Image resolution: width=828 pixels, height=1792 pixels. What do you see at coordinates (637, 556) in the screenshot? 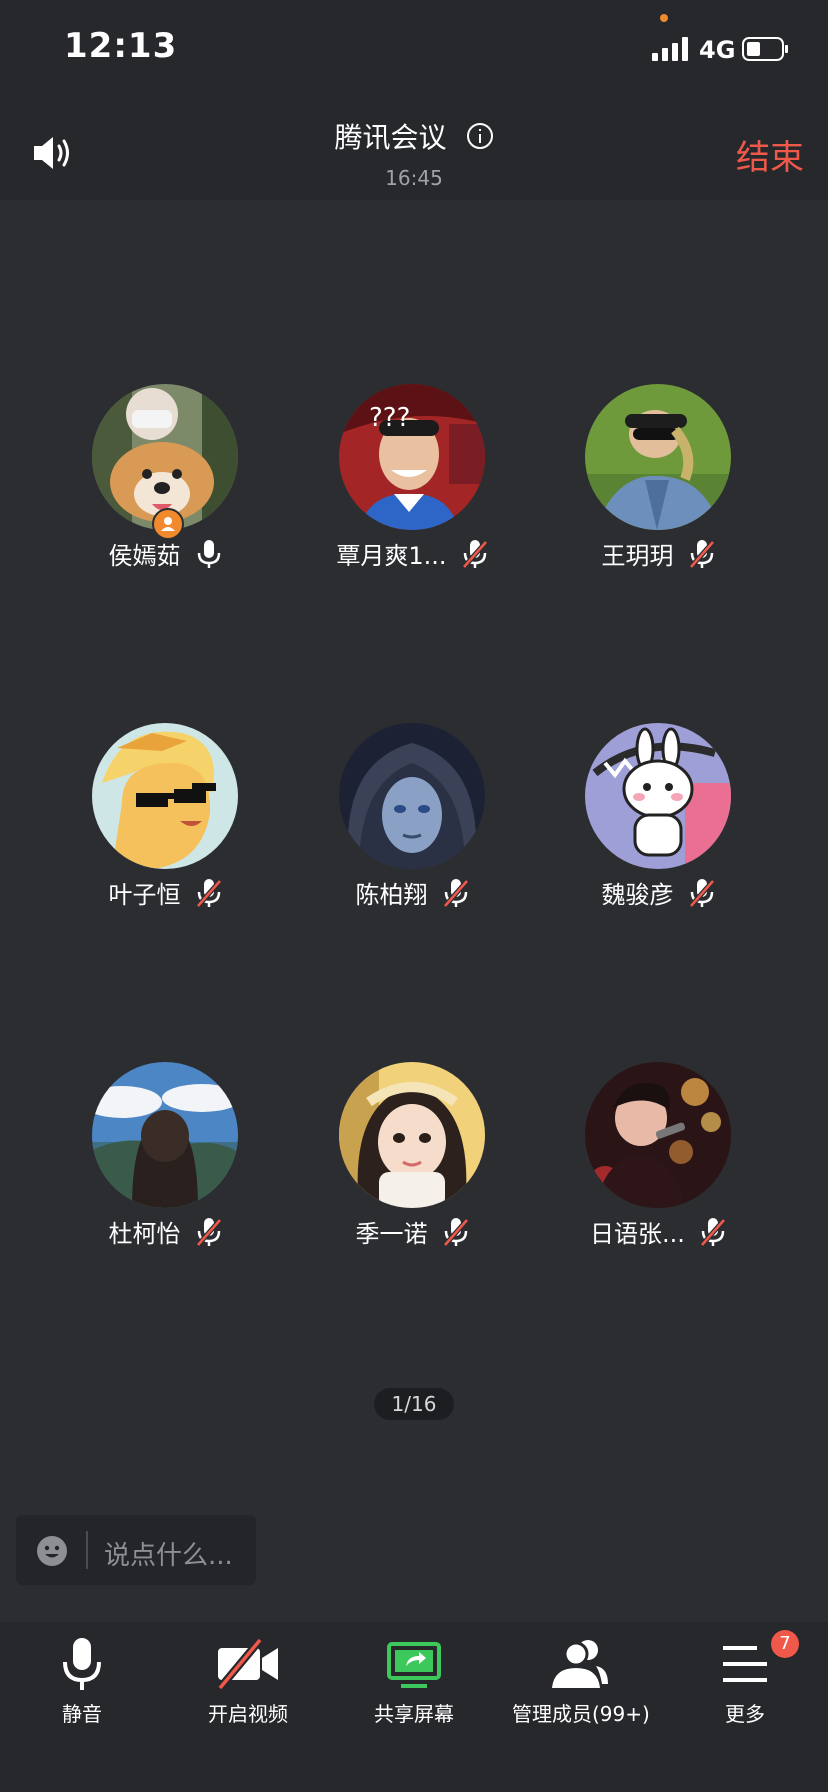
I see `participant-name: 王玥玥` at bounding box center [637, 556].